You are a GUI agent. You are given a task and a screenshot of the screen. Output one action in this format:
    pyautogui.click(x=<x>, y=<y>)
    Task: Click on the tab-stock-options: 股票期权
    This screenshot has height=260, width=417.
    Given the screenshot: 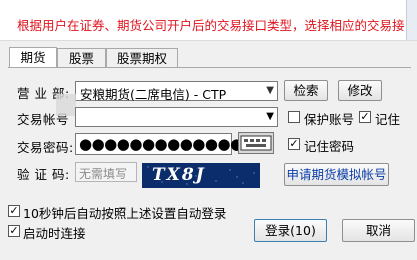 What is the action you would take?
    pyautogui.click(x=142, y=57)
    